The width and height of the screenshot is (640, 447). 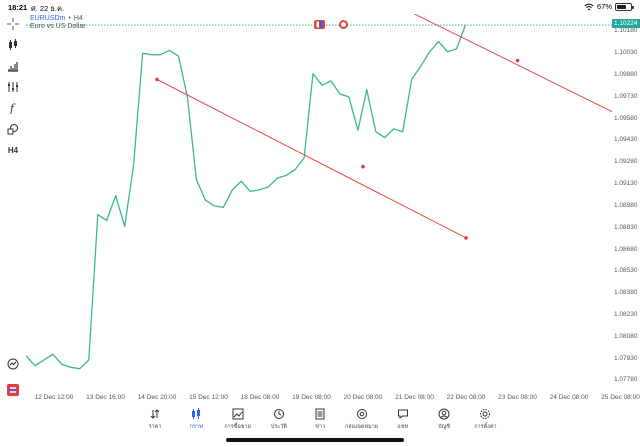 I want to click on price-tick: 1.09280, so click(x=626, y=162).